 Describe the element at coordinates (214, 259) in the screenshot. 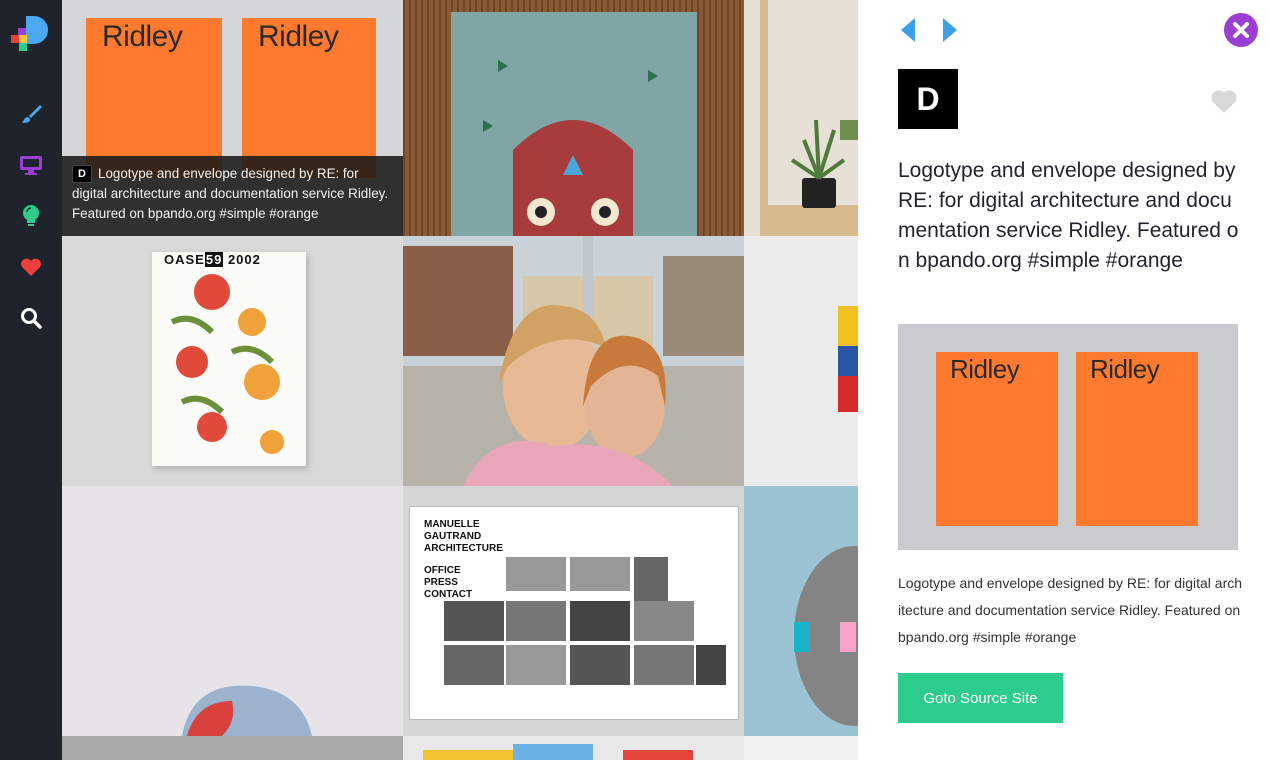

I see `book-number: 59` at that location.